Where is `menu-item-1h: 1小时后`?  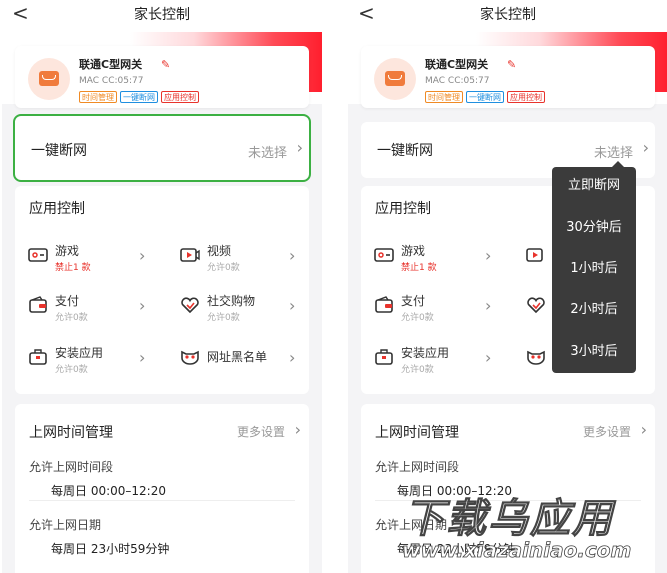
menu-item-1h: 1小时后 is located at coordinates (594, 269).